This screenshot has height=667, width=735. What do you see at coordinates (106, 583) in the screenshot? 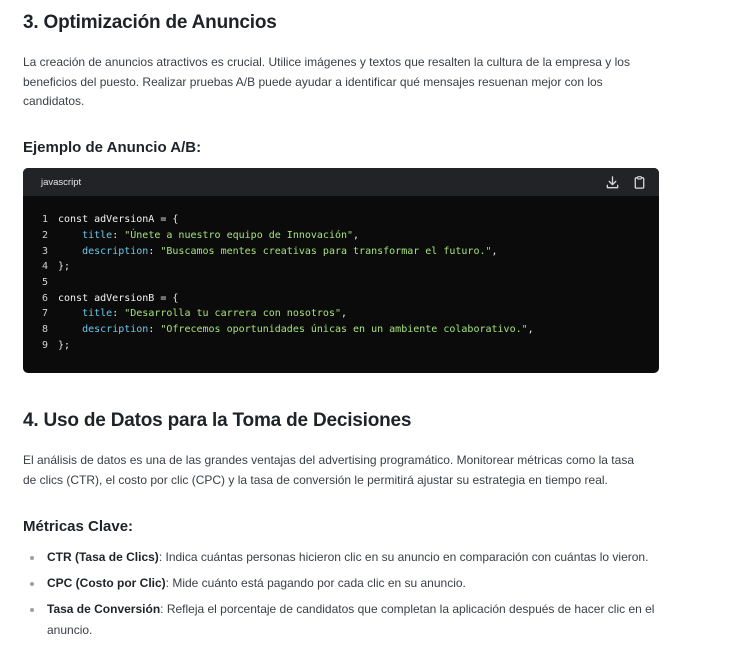
I see `metric-term: CPC (Costo por Clic)` at bounding box center [106, 583].